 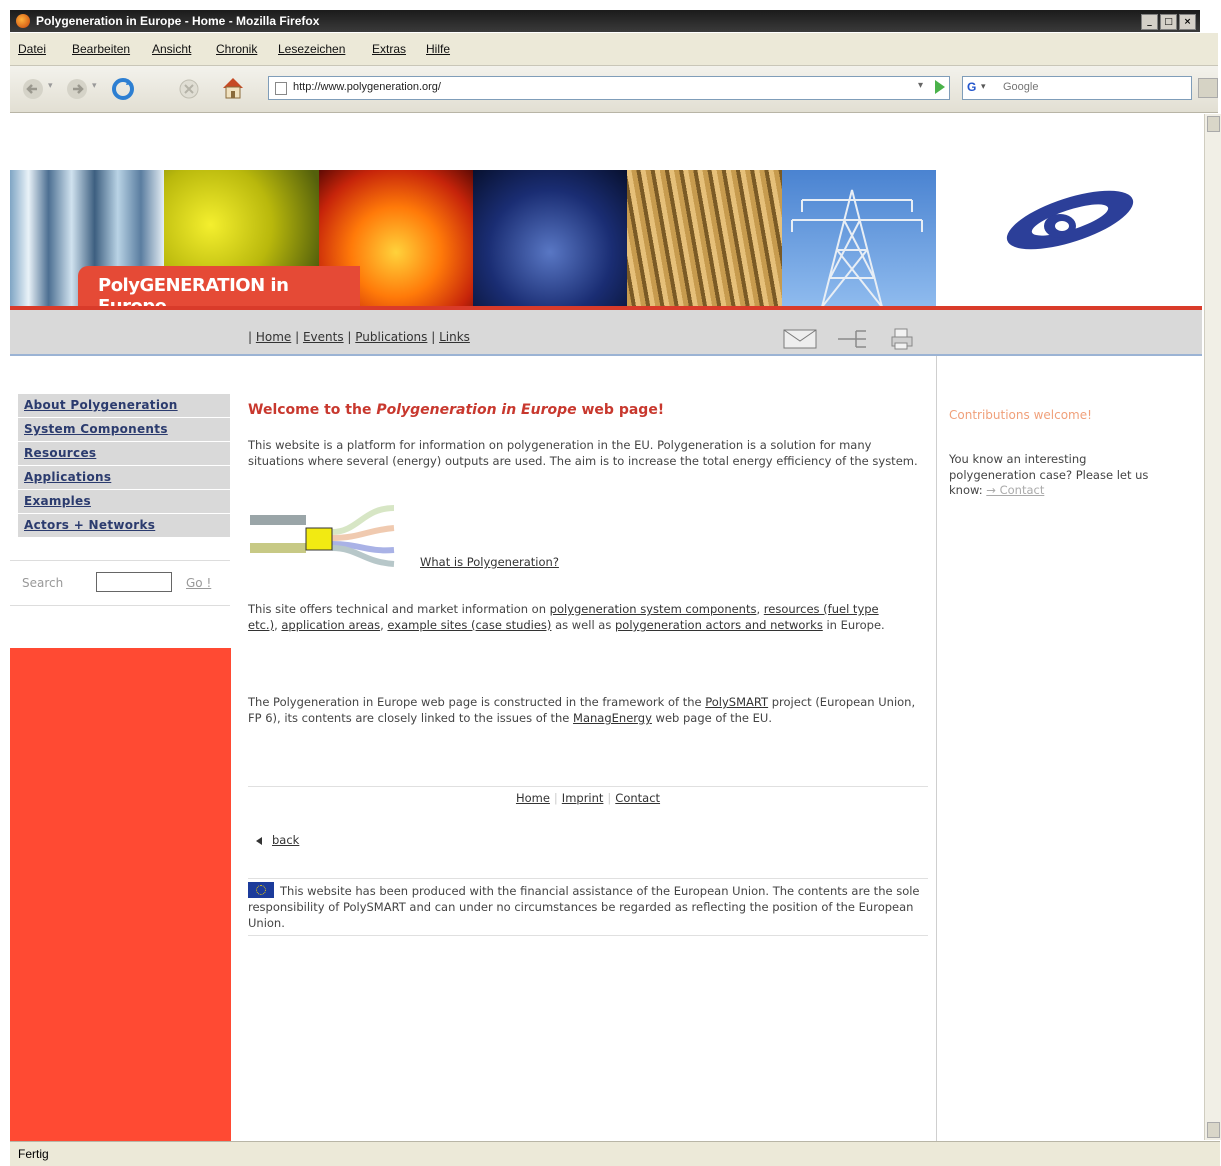 I want to click on search-go-button, so click(x=1208, y=88).